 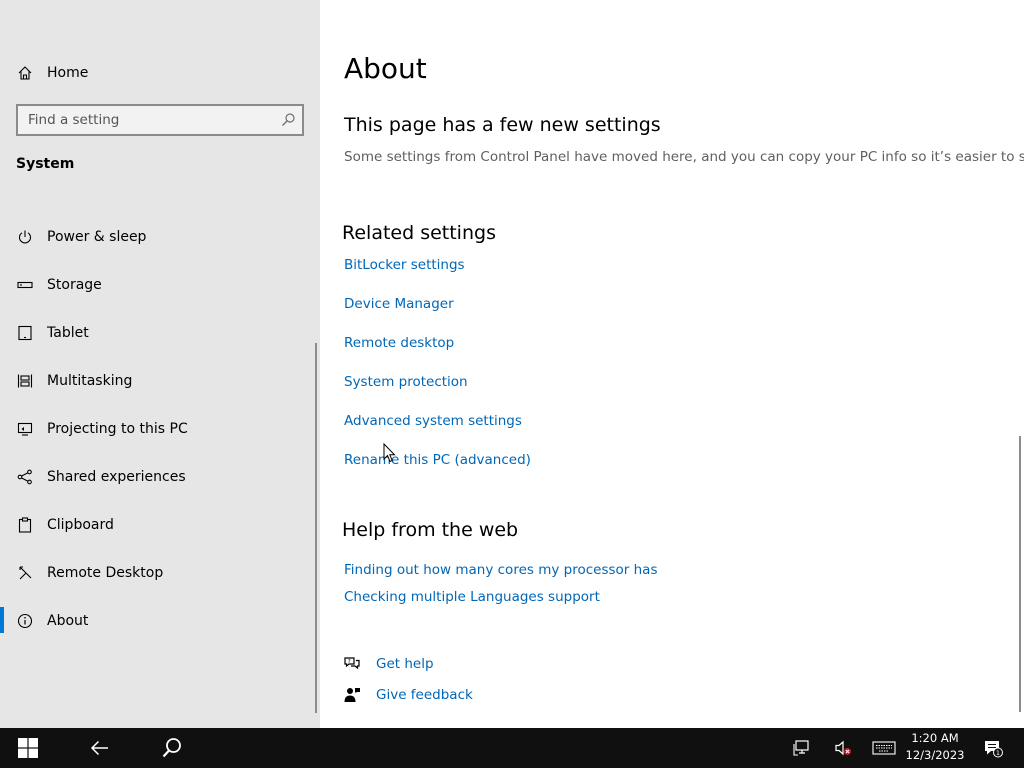 What do you see at coordinates (68, 73) in the screenshot?
I see `nav-home-label: Home` at bounding box center [68, 73].